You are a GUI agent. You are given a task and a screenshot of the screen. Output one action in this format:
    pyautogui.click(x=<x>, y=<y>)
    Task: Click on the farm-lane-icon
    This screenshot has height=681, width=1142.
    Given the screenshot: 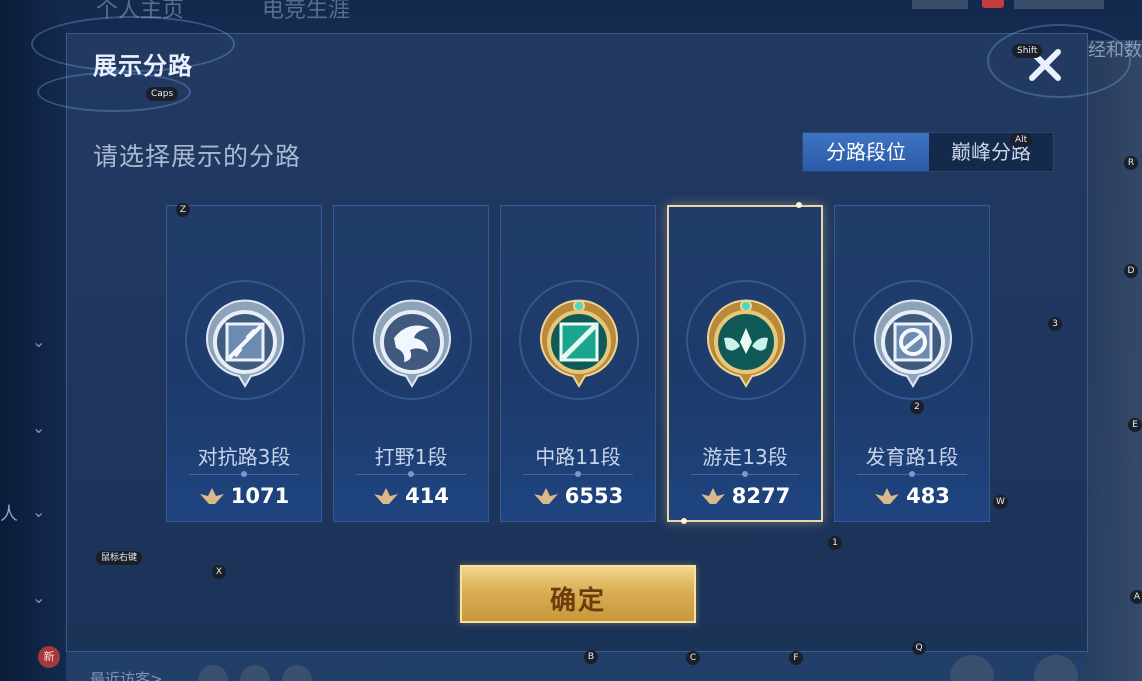 What is the action you would take?
    pyautogui.click(x=913, y=343)
    